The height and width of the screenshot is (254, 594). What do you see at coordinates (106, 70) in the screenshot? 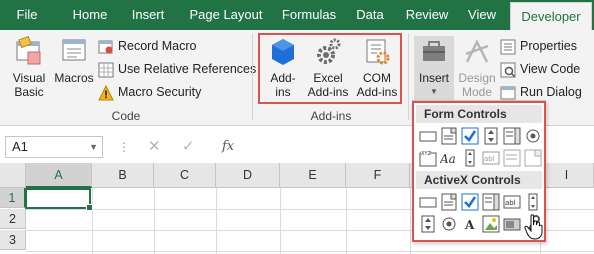
I see `relative-references-icon` at bounding box center [106, 70].